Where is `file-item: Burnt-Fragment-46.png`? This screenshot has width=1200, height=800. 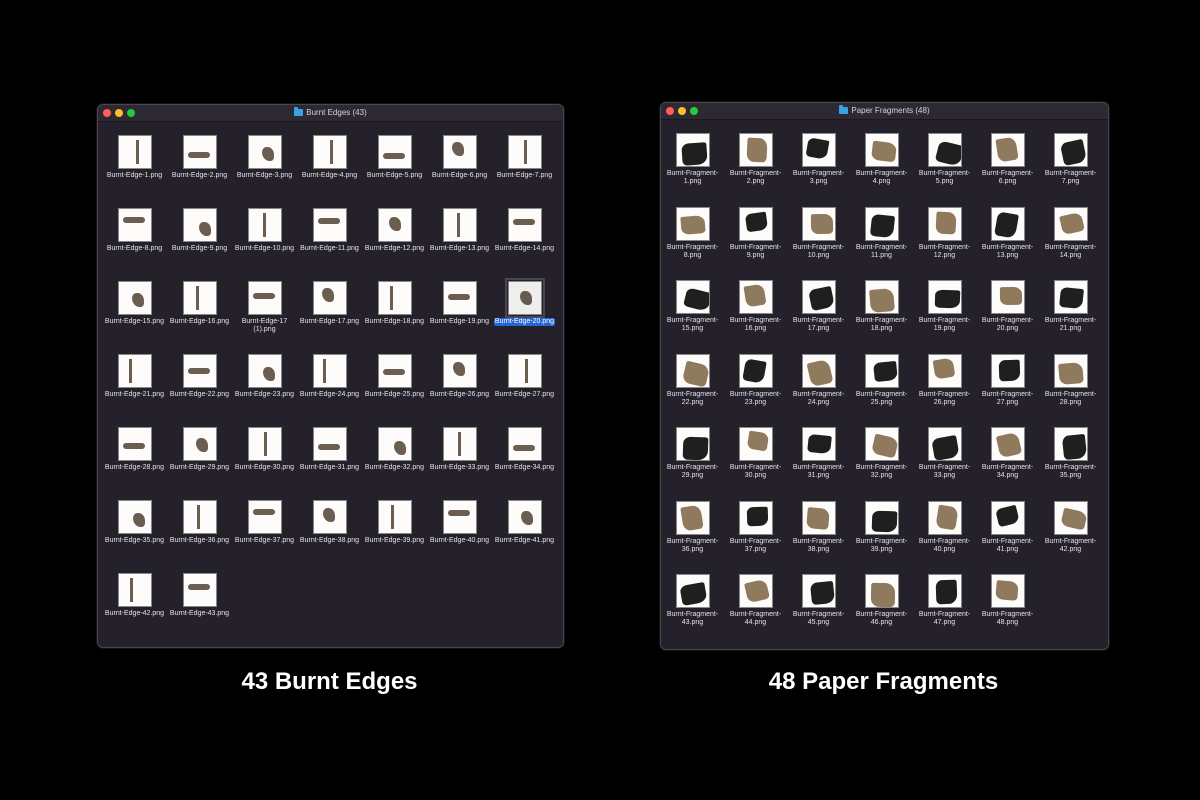 file-item: Burnt-Fragment-46.png is located at coordinates (881, 611).